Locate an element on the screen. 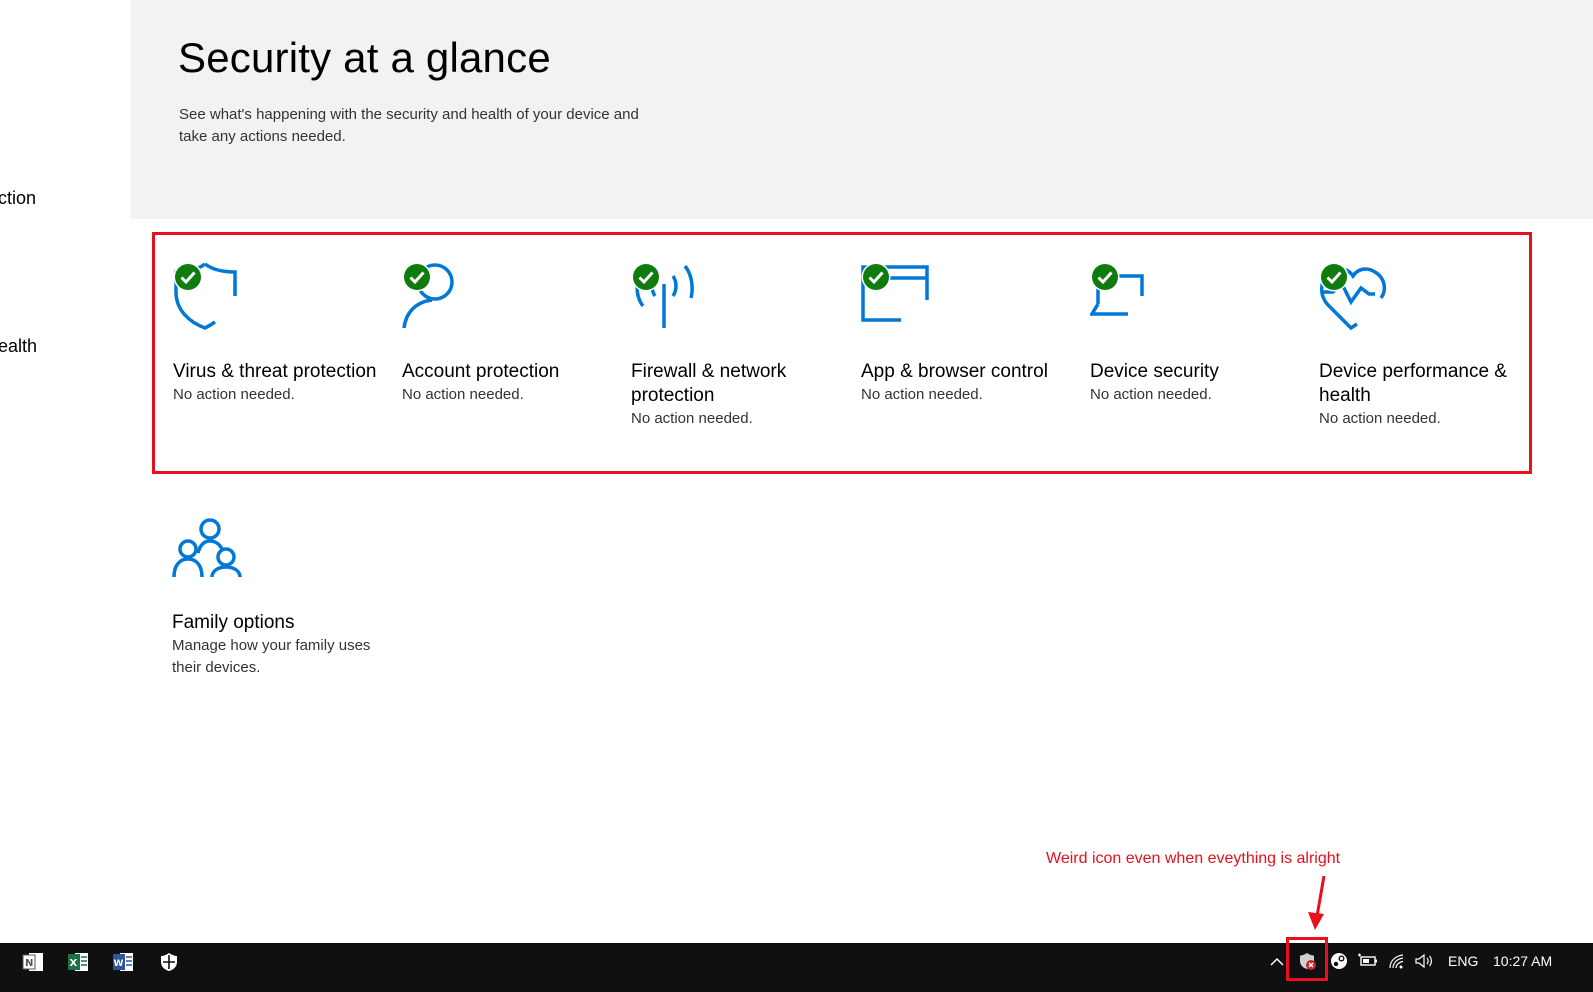 This screenshot has height=992, width=1593. excel-icon: X is located at coordinates (78, 962).